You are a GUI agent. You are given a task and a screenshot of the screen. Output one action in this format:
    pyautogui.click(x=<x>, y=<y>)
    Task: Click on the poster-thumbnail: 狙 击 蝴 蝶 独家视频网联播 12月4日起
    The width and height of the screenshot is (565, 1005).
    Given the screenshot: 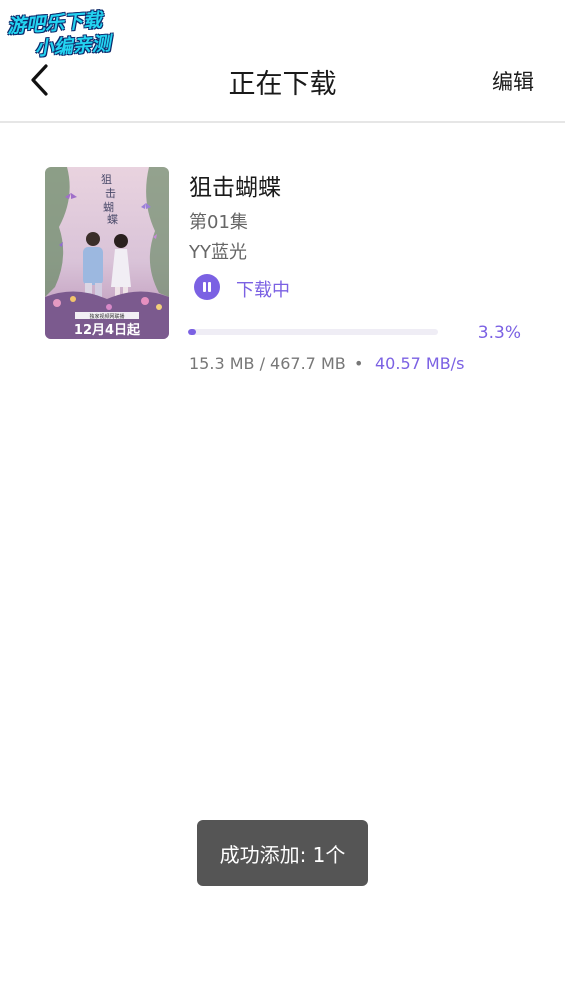 What is the action you would take?
    pyautogui.click(x=107, y=253)
    